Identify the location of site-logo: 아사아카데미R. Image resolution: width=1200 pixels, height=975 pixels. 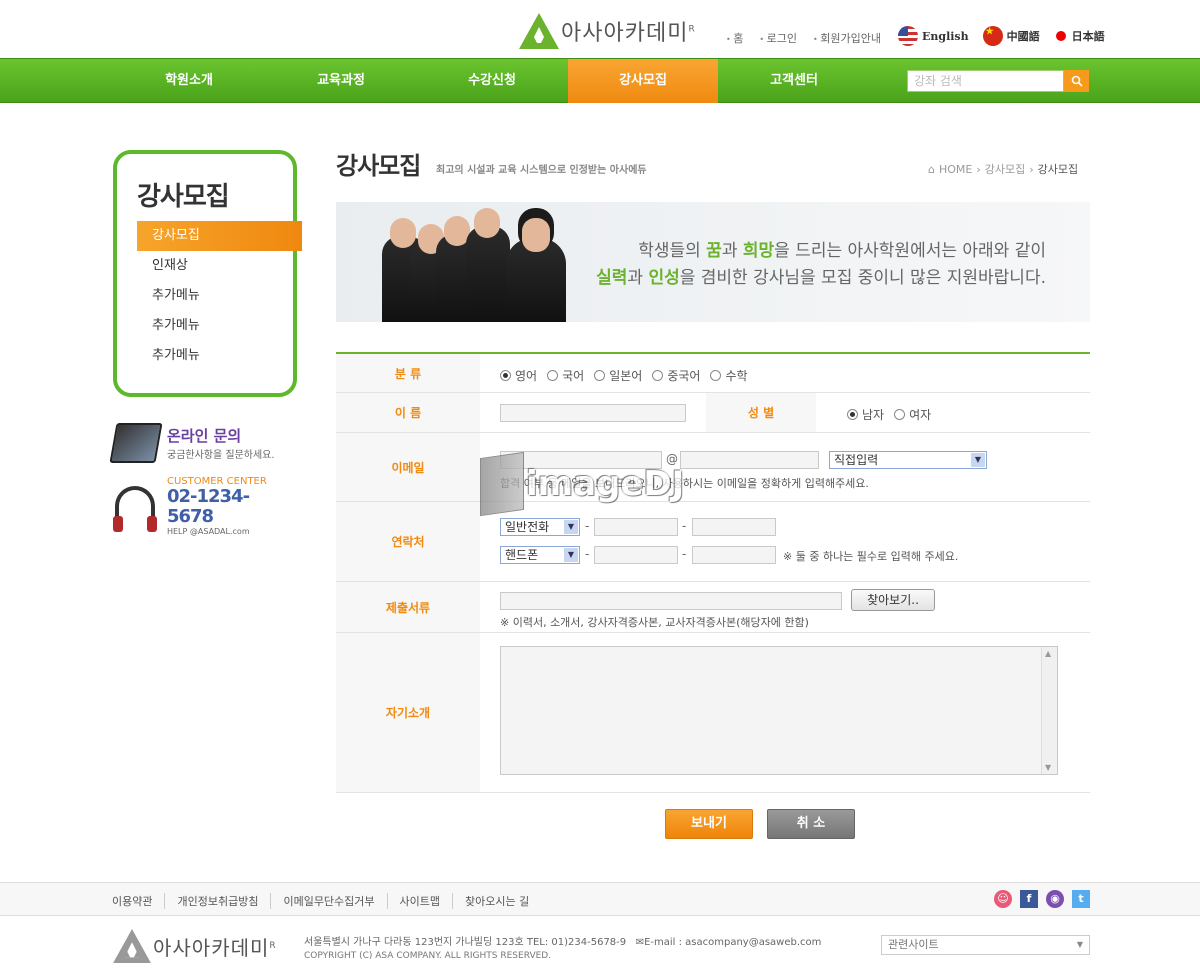
(607, 31).